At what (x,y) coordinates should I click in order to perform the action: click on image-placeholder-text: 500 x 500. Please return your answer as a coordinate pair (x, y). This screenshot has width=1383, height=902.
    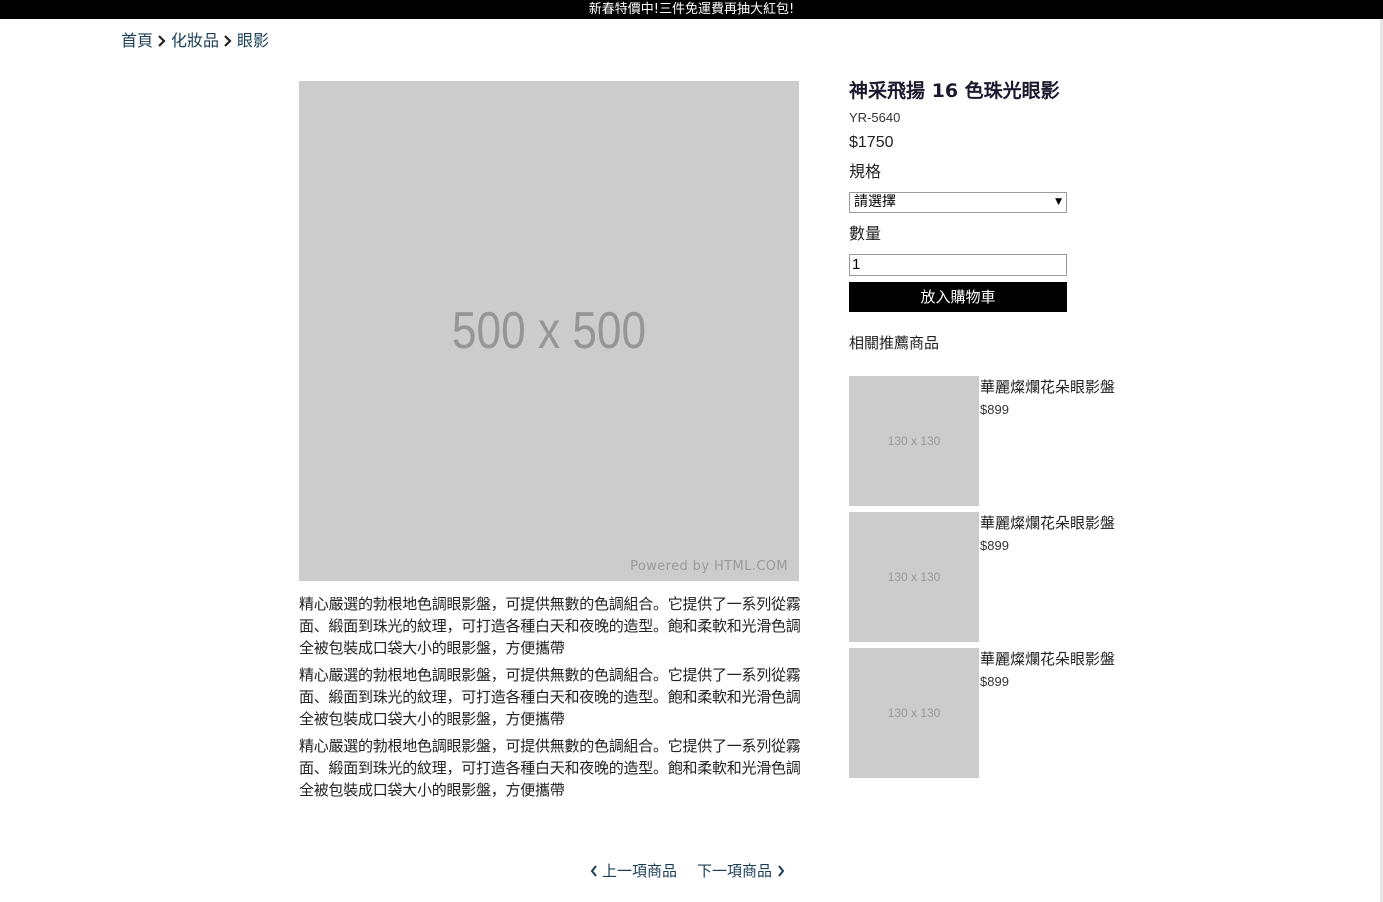
    Looking at the image, I should click on (549, 331).